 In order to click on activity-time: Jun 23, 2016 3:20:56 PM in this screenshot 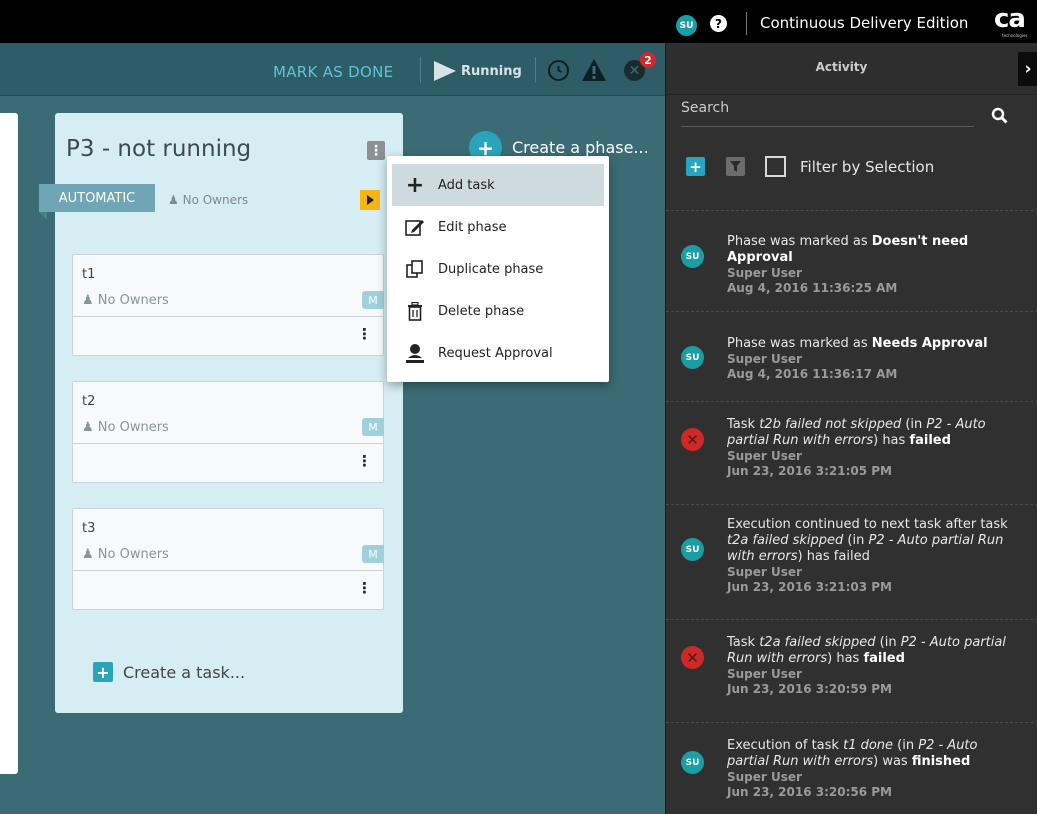, I will do `click(809, 792)`.